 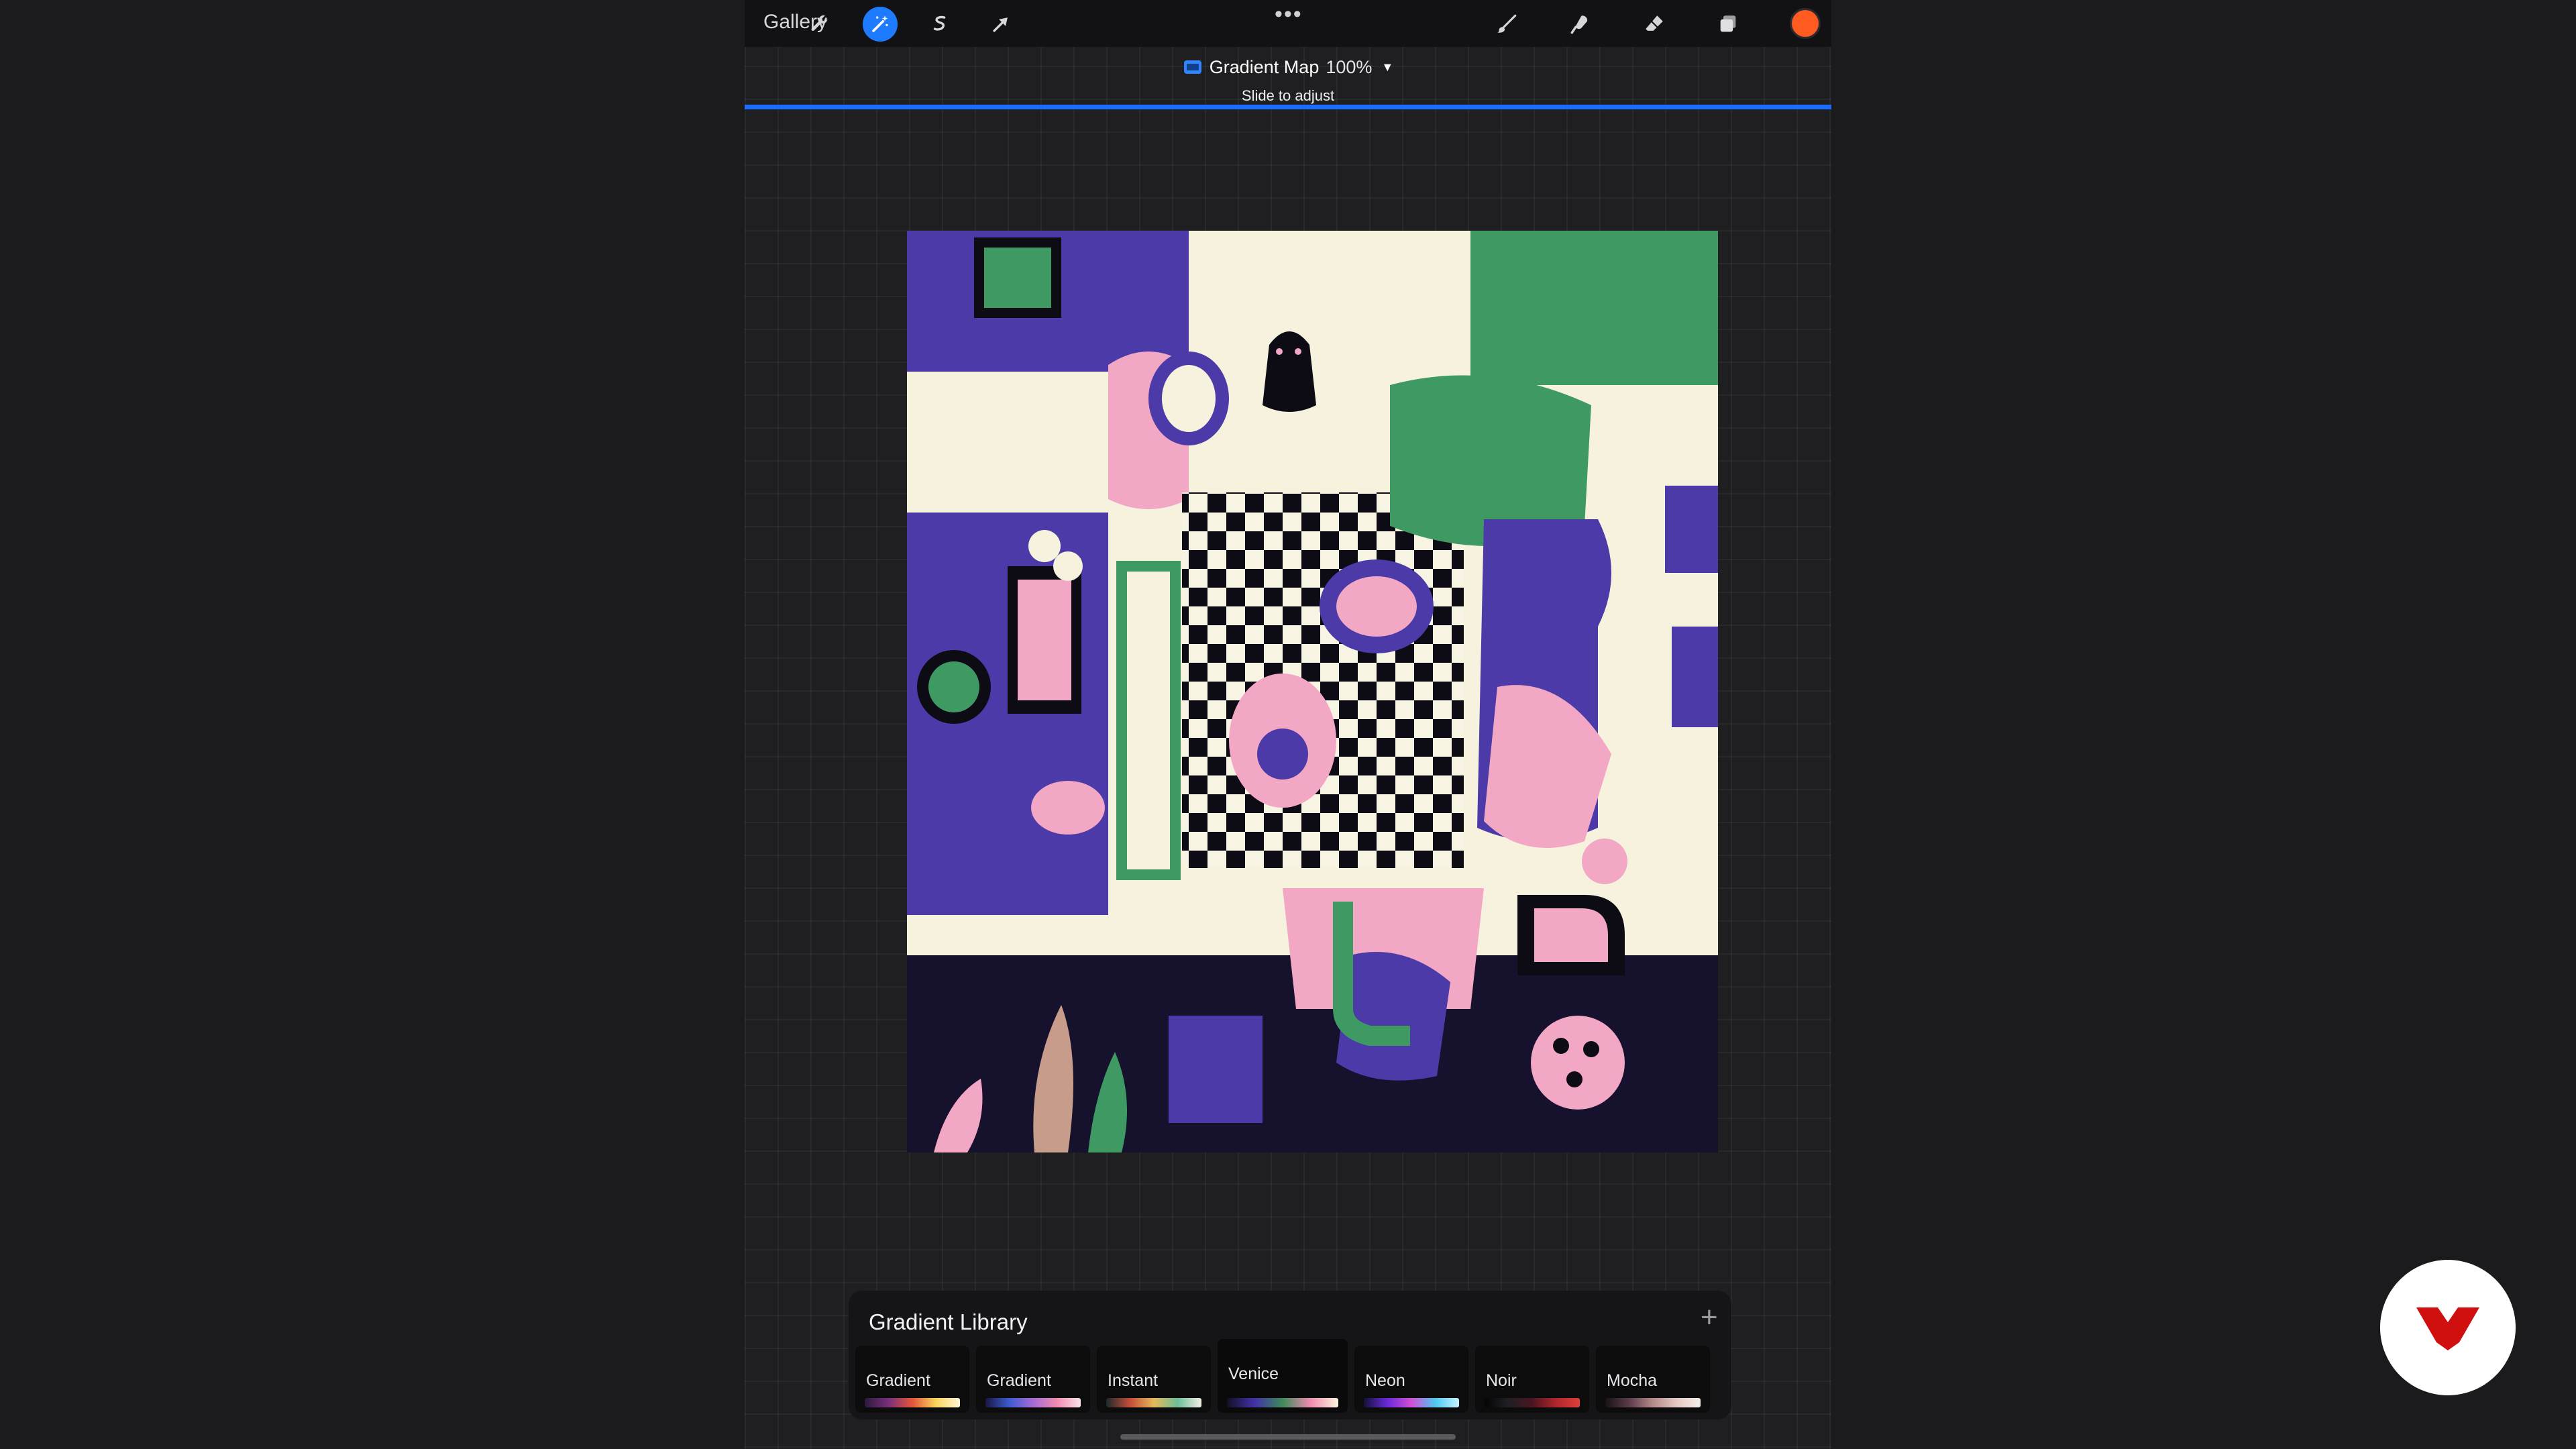 What do you see at coordinates (1805, 23) in the screenshot?
I see `color-picker-button` at bounding box center [1805, 23].